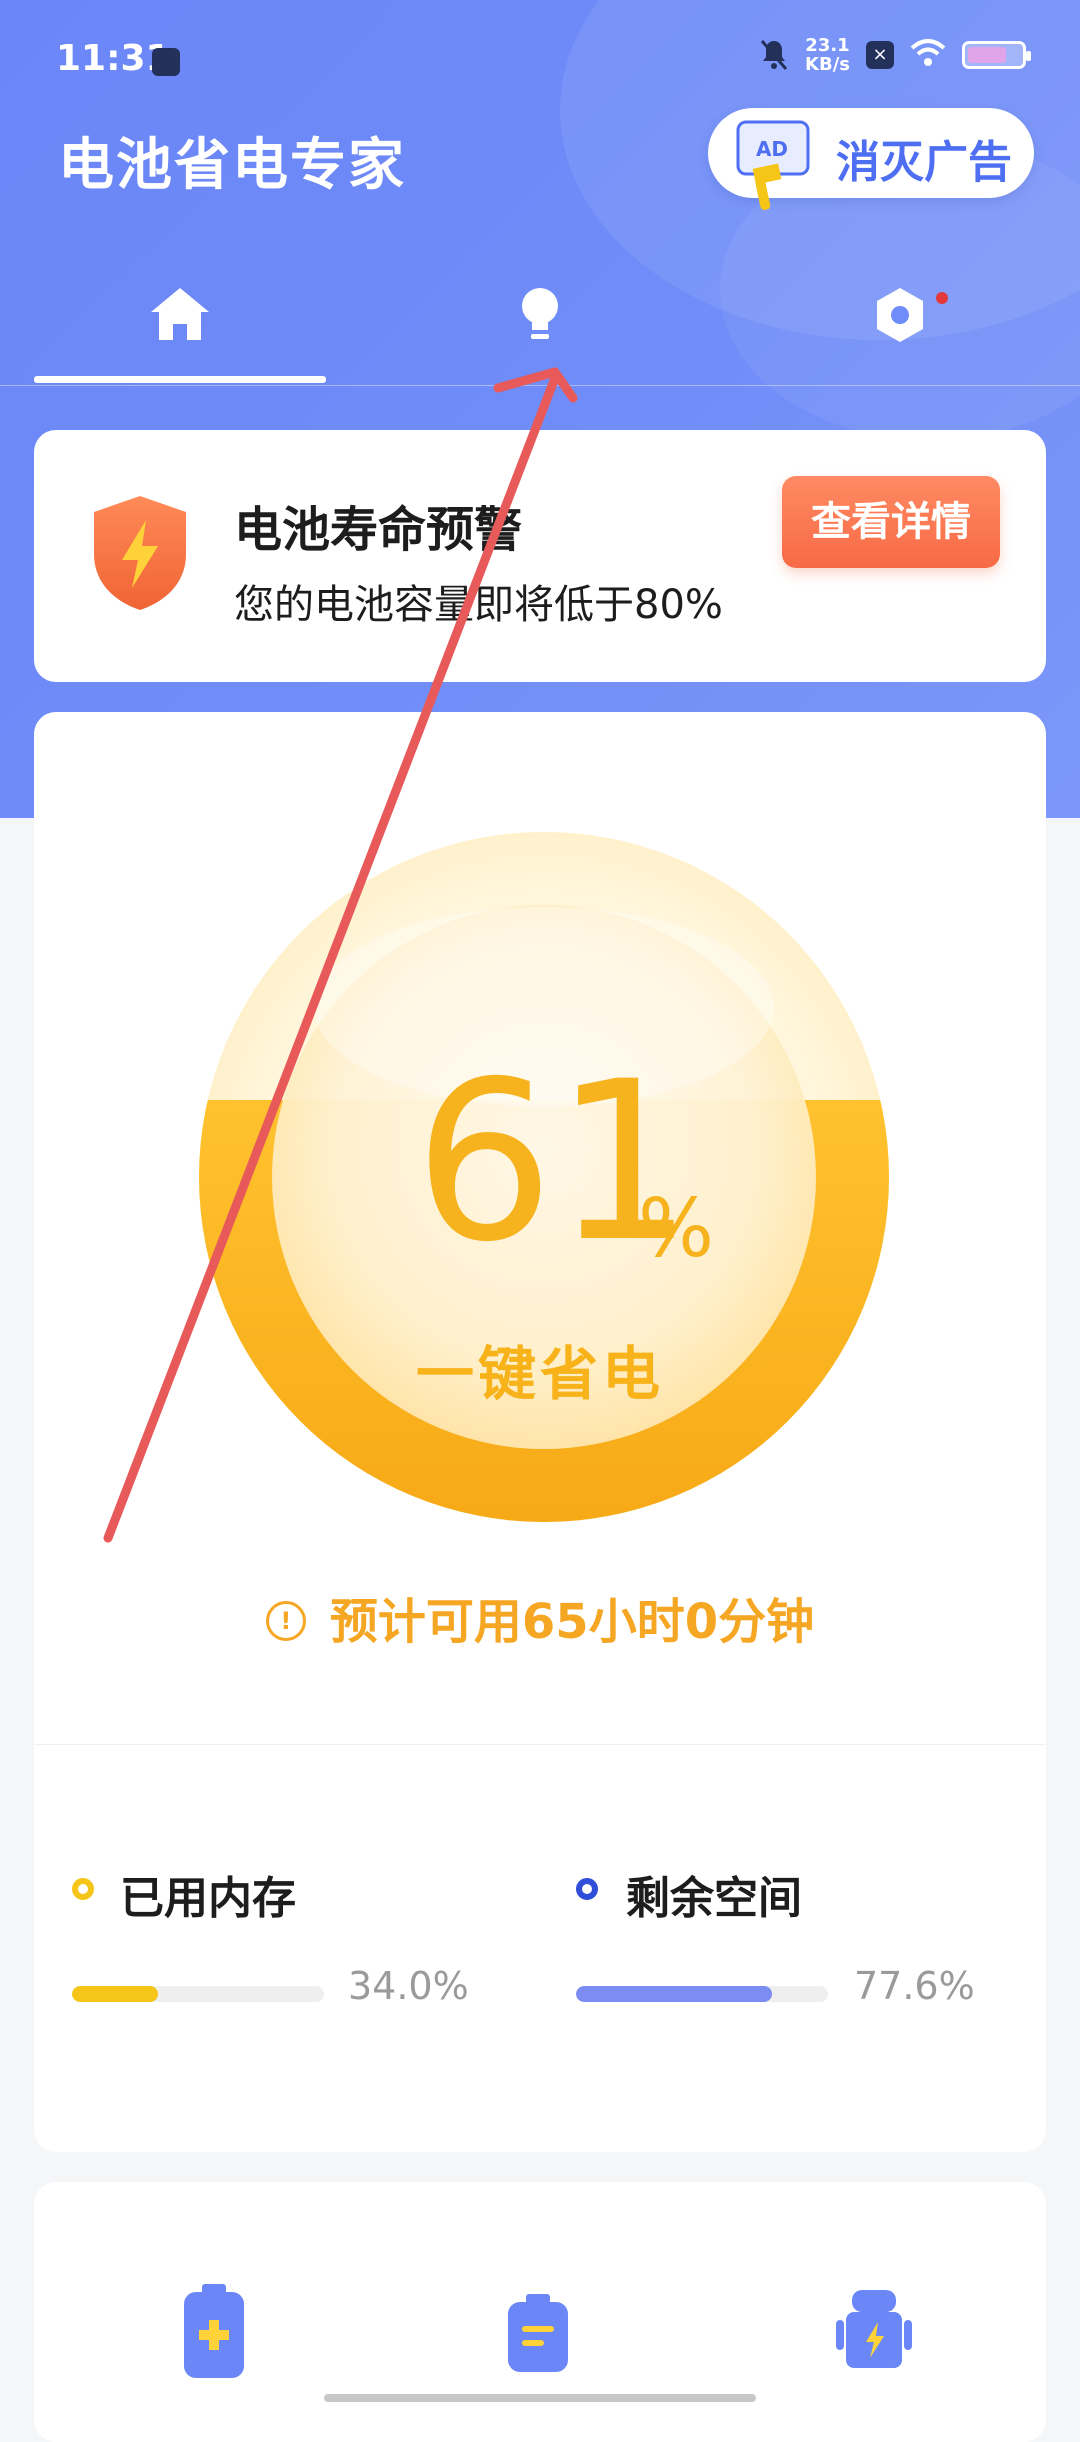 Image resolution: width=1080 pixels, height=2442 pixels. Describe the element at coordinates (408, 1986) in the screenshot. I see `memory-value: 34.0%` at that location.